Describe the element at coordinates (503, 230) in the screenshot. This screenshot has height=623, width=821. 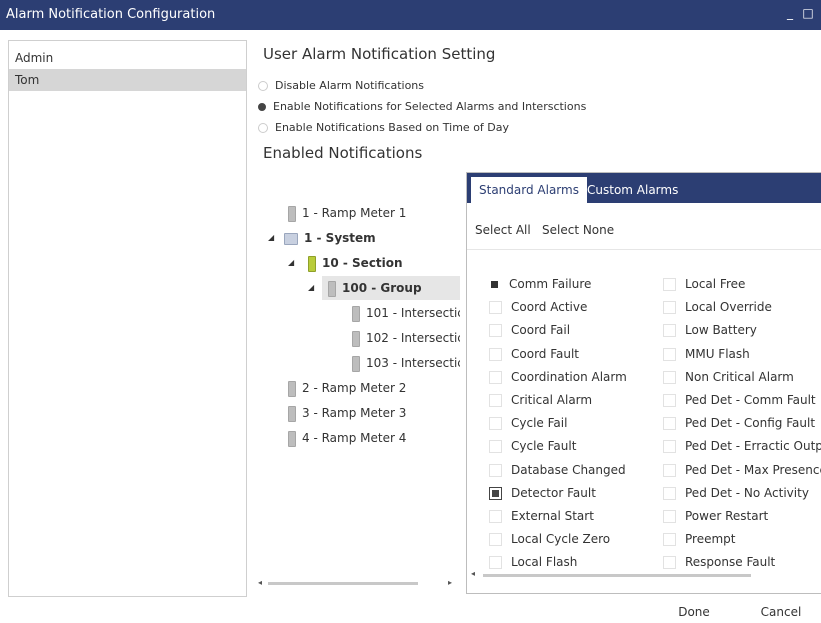
I see `select-all-link: Select All` at that location.